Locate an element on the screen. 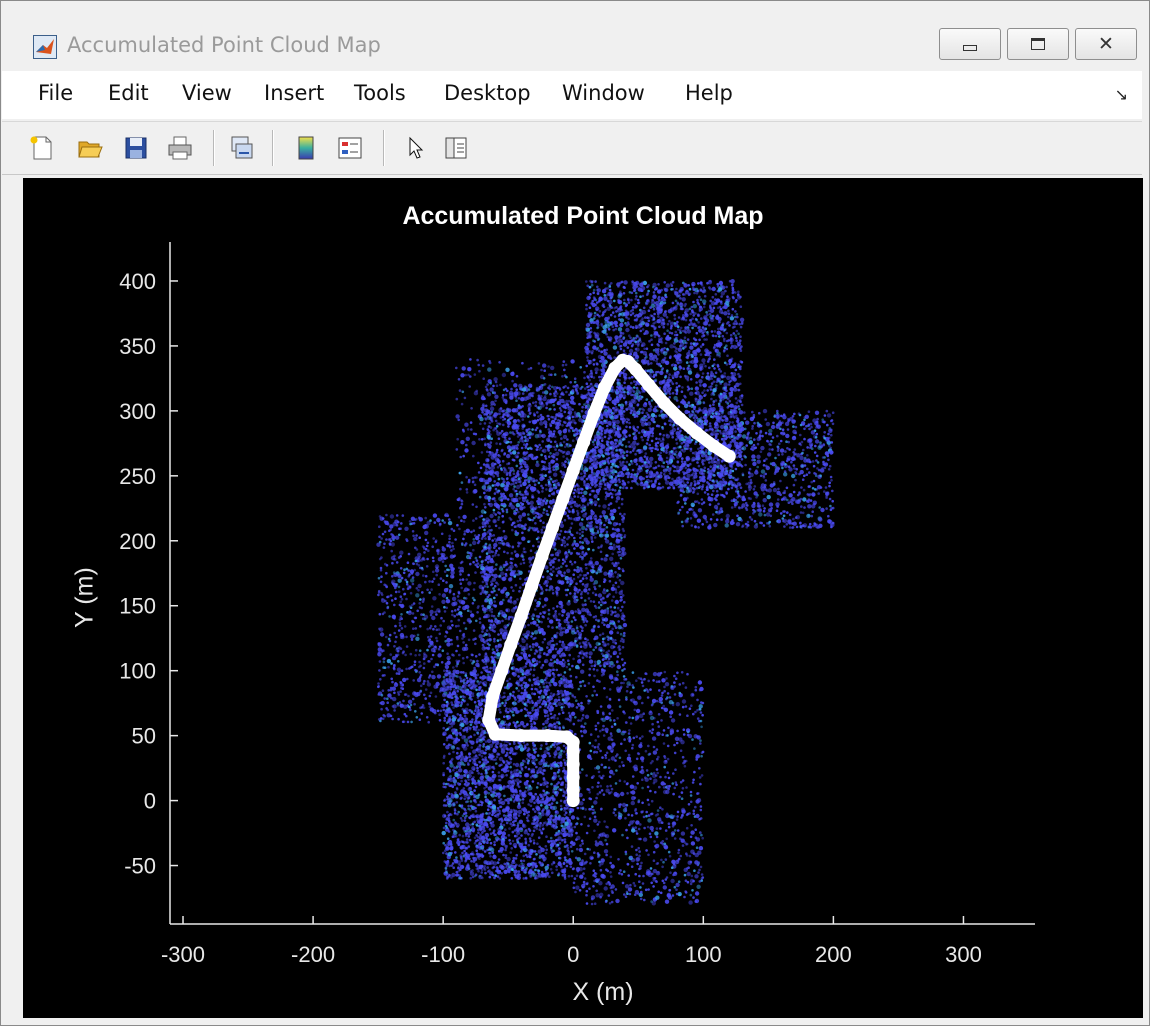  menu-desktop: Desktop is located at coordinates (487, 93).